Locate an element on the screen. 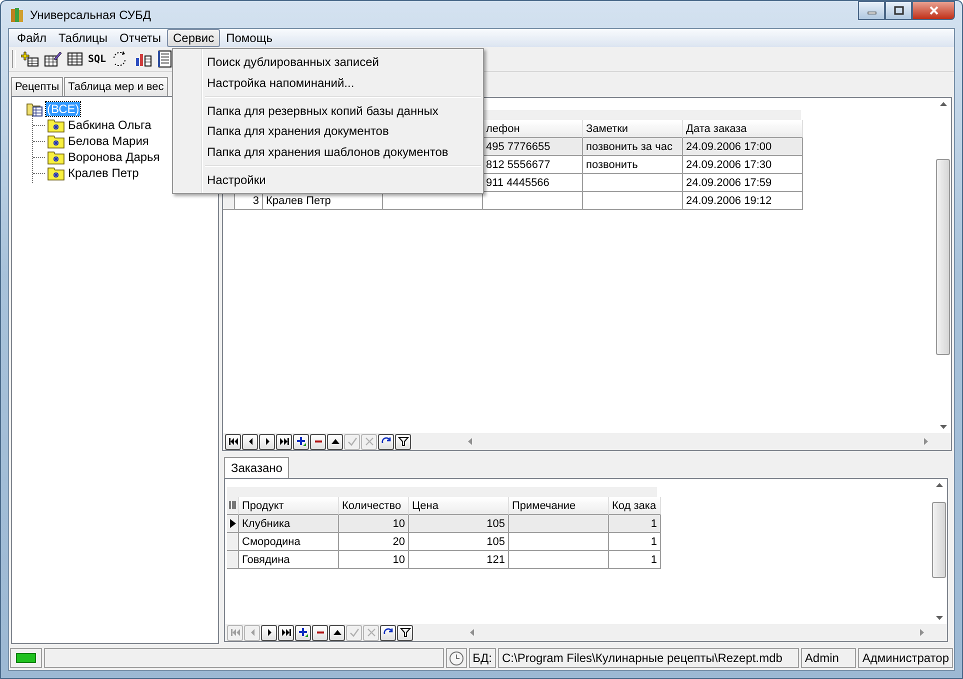  current-row-icon is located at coordinates (233, 523).